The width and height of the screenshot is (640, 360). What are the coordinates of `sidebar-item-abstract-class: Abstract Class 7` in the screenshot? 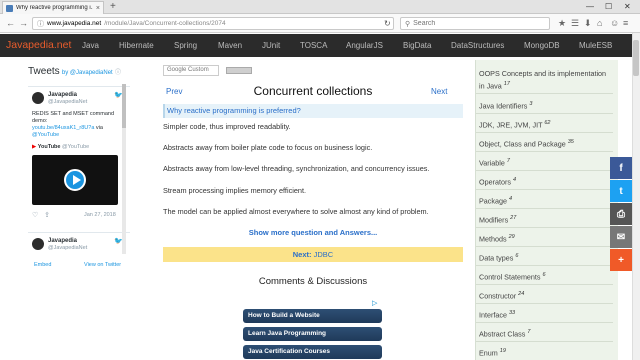 It's located at (545, 333).